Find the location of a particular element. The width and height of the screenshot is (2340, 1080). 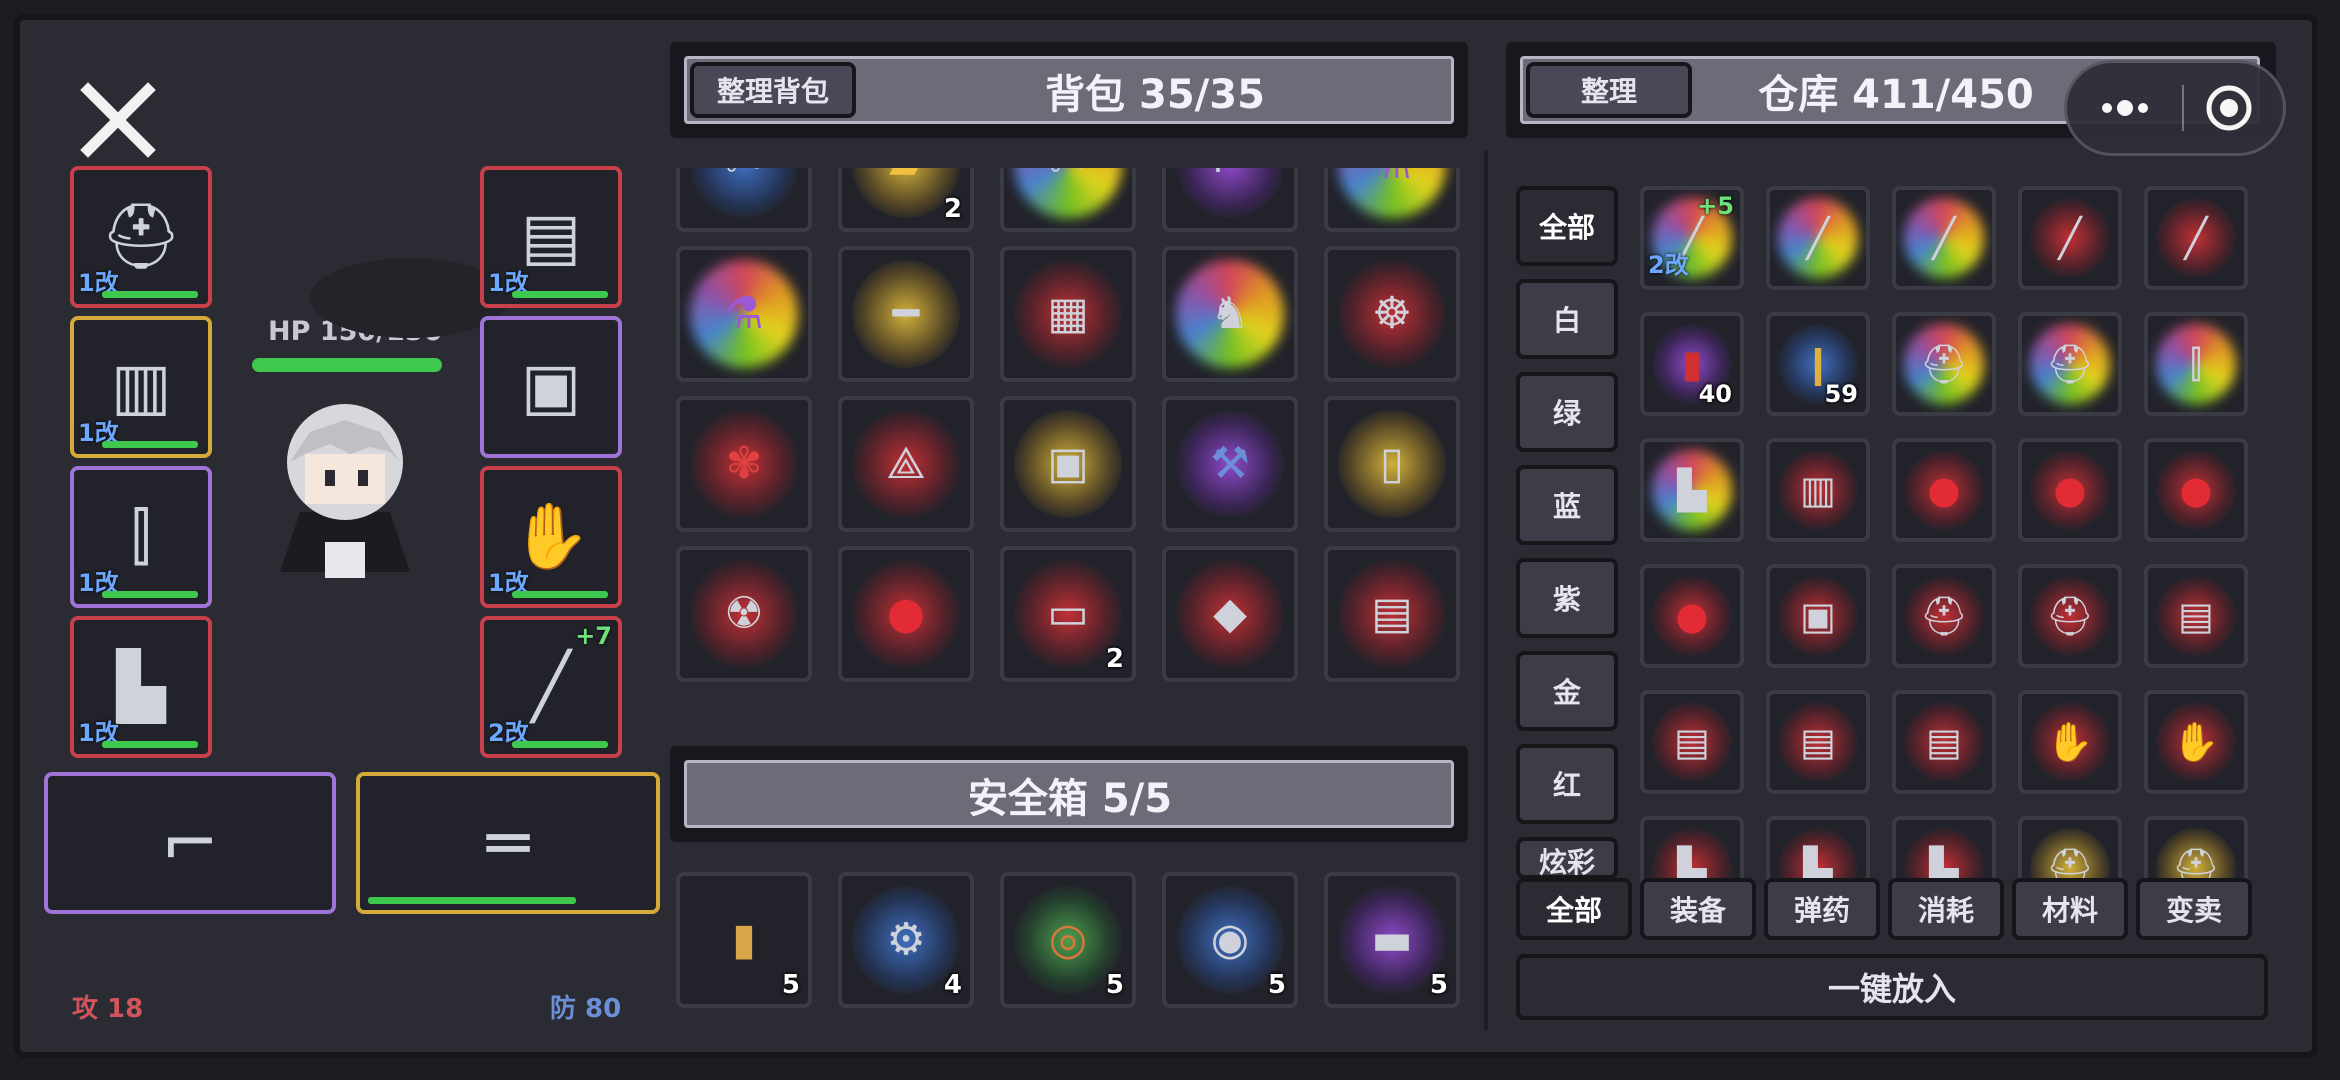

sniper-rifle-icon: ━ is located at coordinates (906, 313).